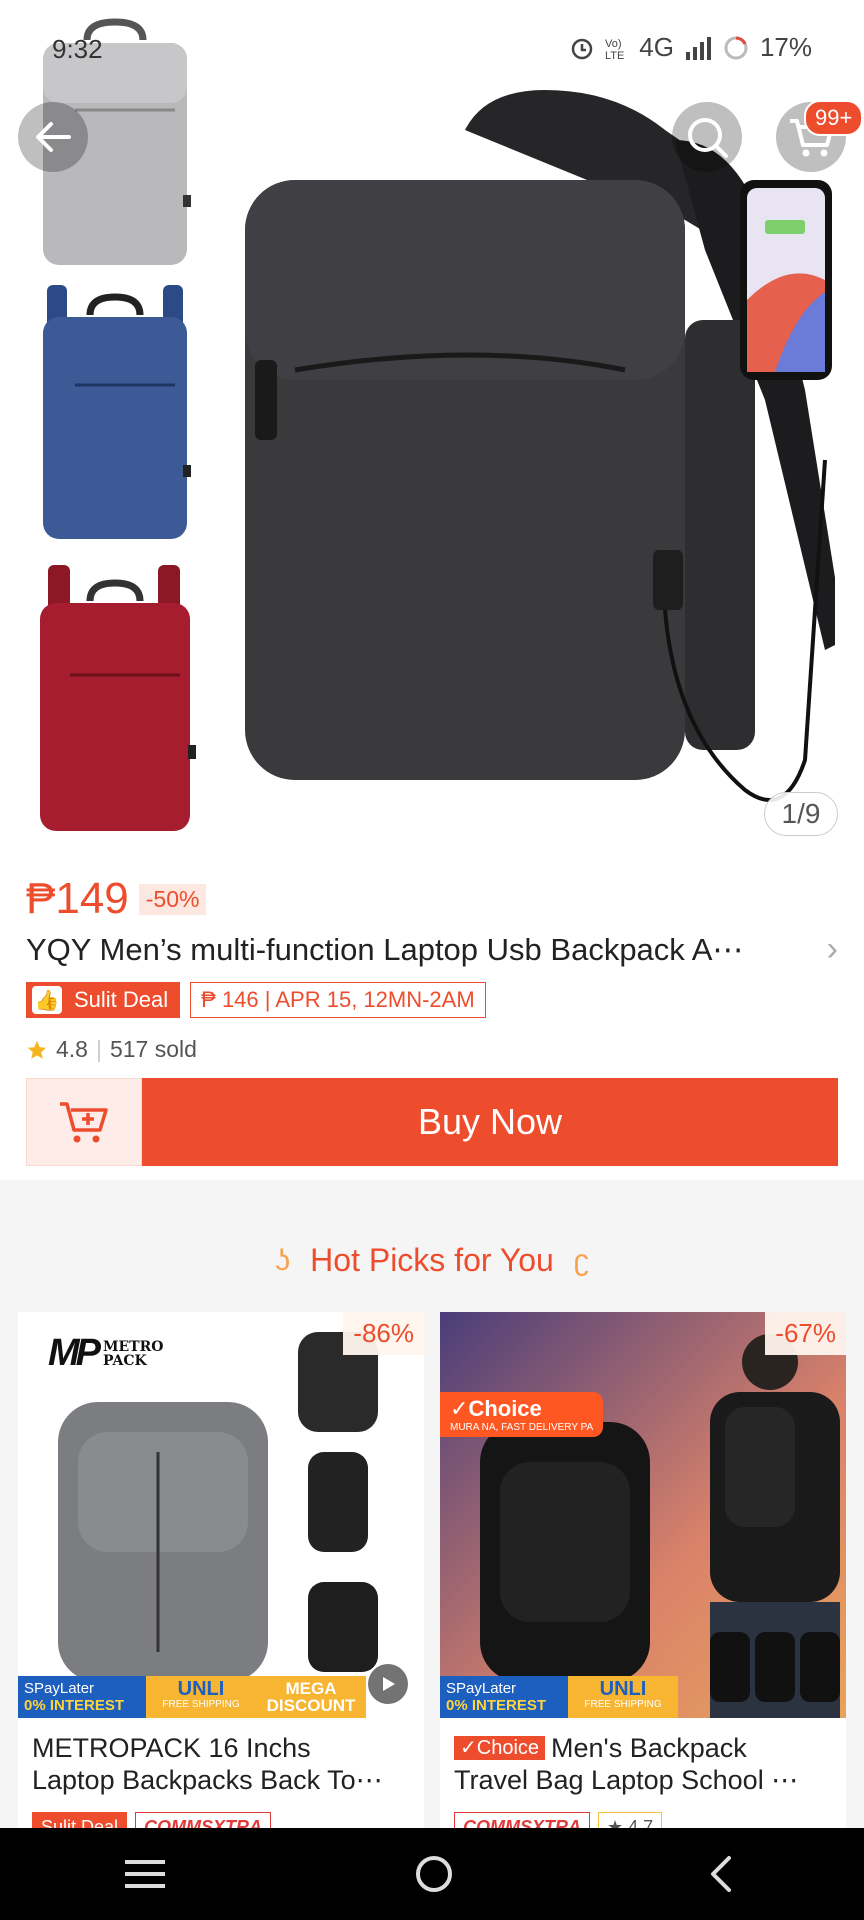 This screenshot has height=1920, width=864. Describe the element at coordinates (721, 1874) in the screenshot. I see `back-chevron-icon` at that location.